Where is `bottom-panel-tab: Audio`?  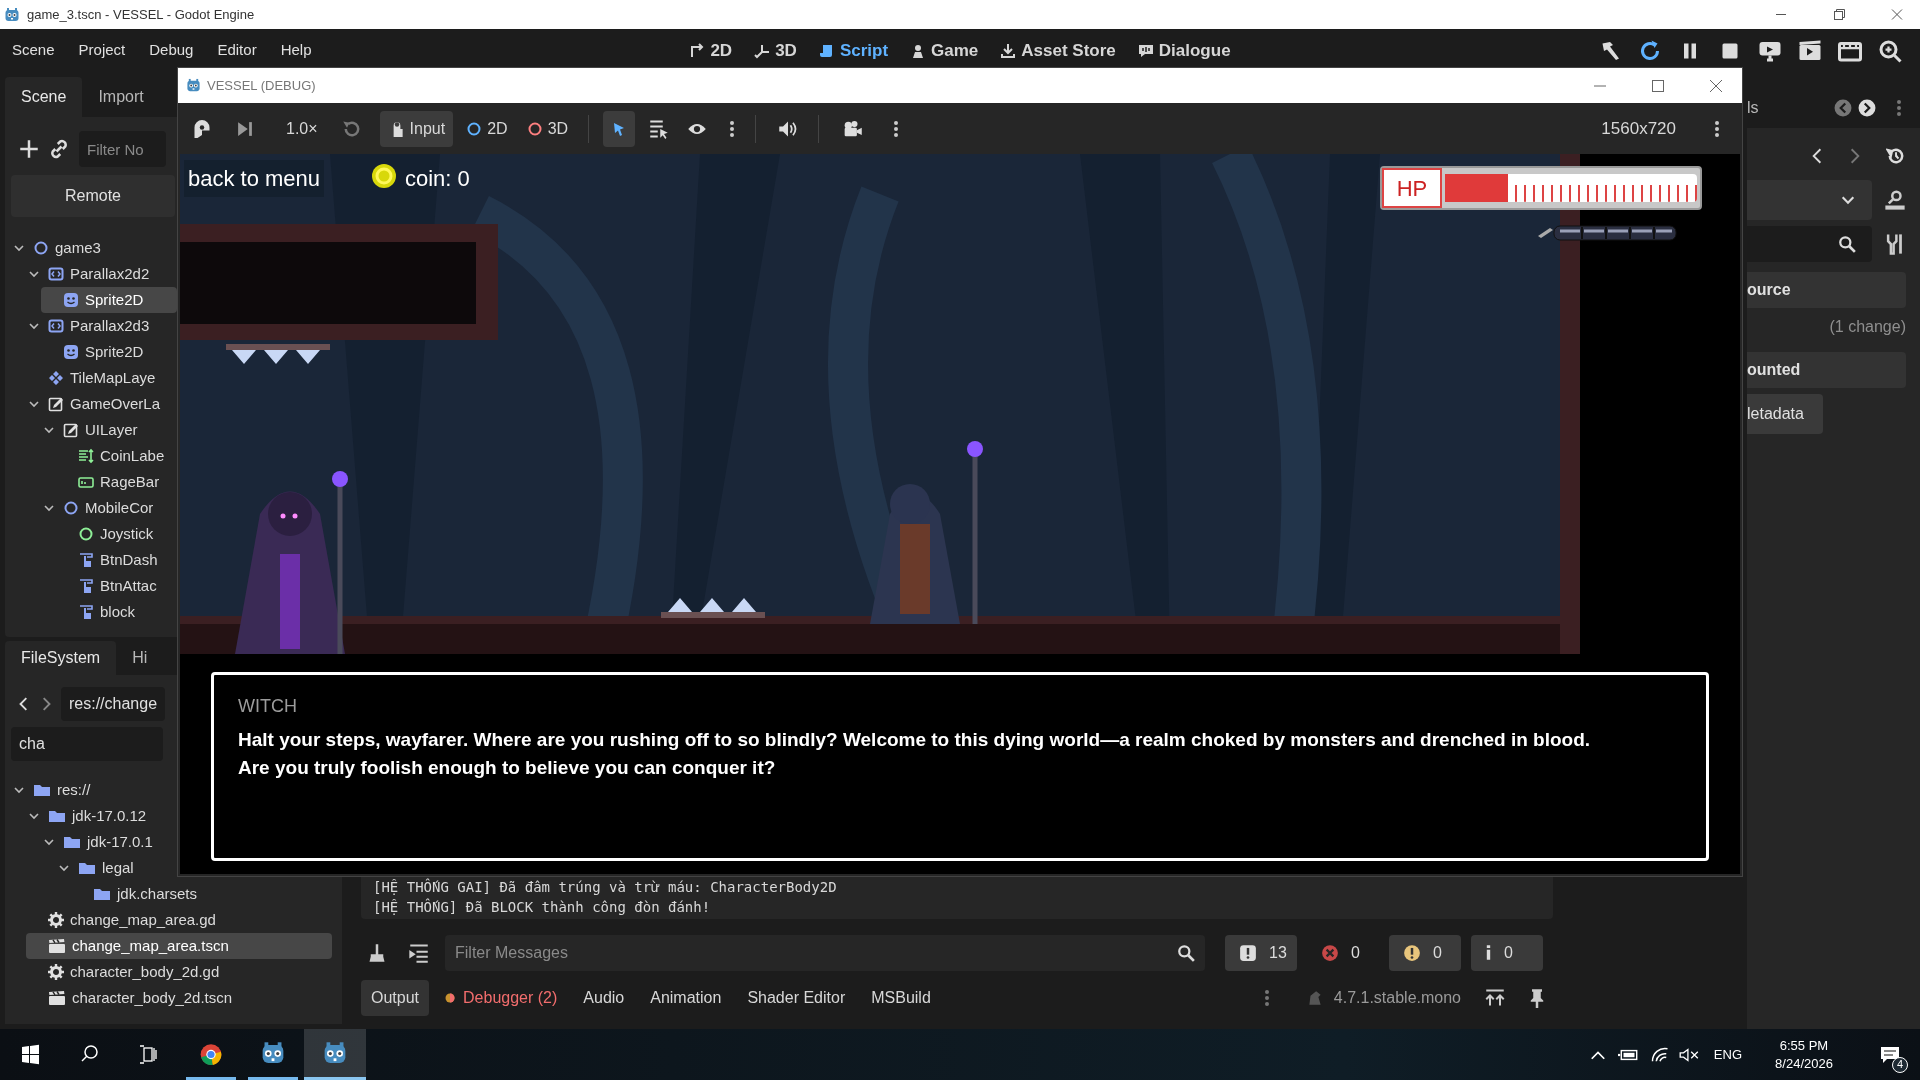 bottom-panel-tab: Audio is located at coordinates (604, 998).